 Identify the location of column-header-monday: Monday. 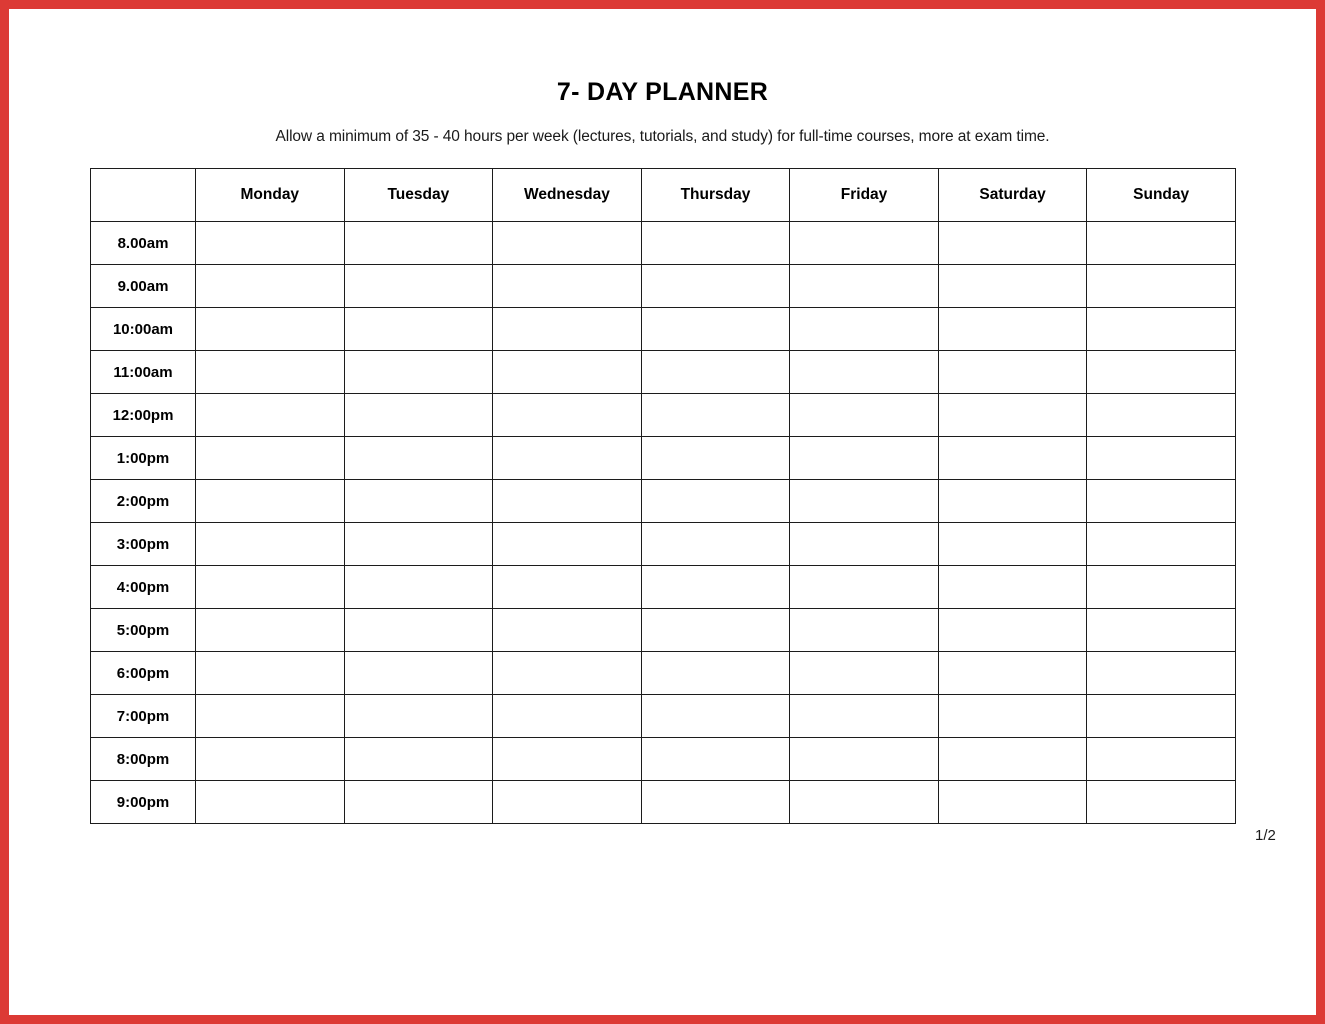
(270, 195).